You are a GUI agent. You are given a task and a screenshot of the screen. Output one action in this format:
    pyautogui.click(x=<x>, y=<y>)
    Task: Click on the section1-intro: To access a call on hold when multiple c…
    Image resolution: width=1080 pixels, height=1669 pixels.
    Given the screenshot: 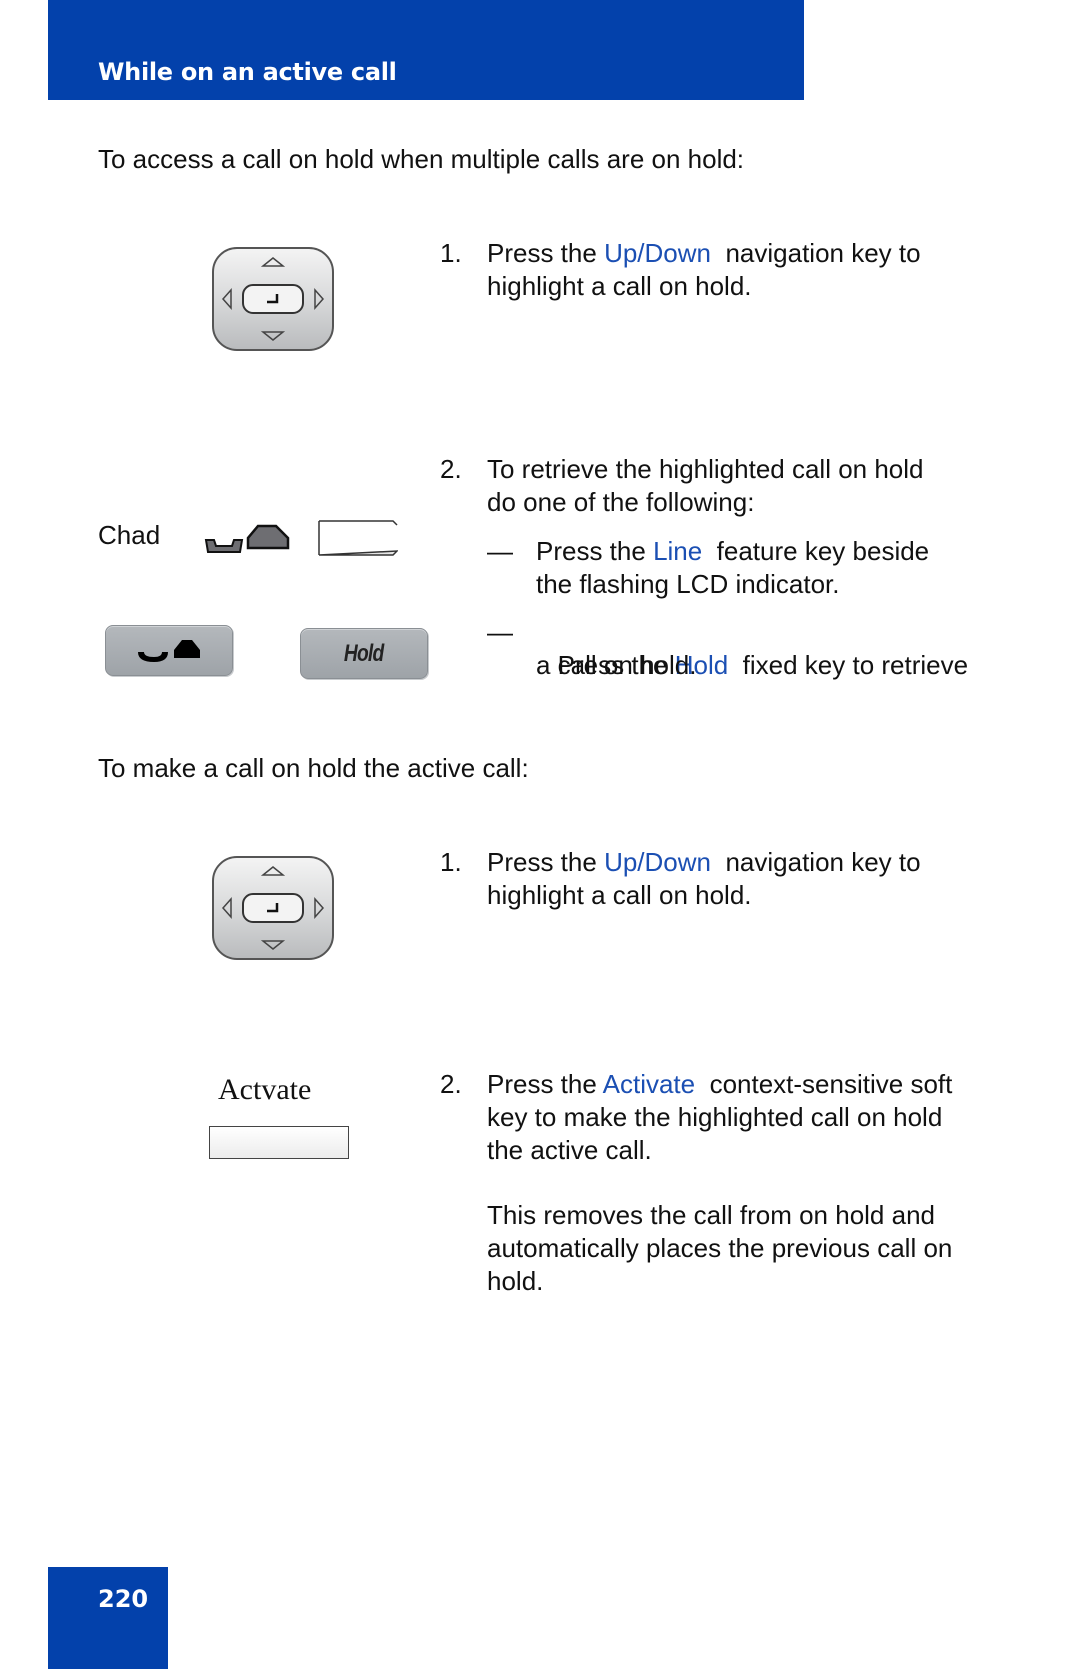 What is the action you would take?
    pyautogui.click(x=421, y=159)
    